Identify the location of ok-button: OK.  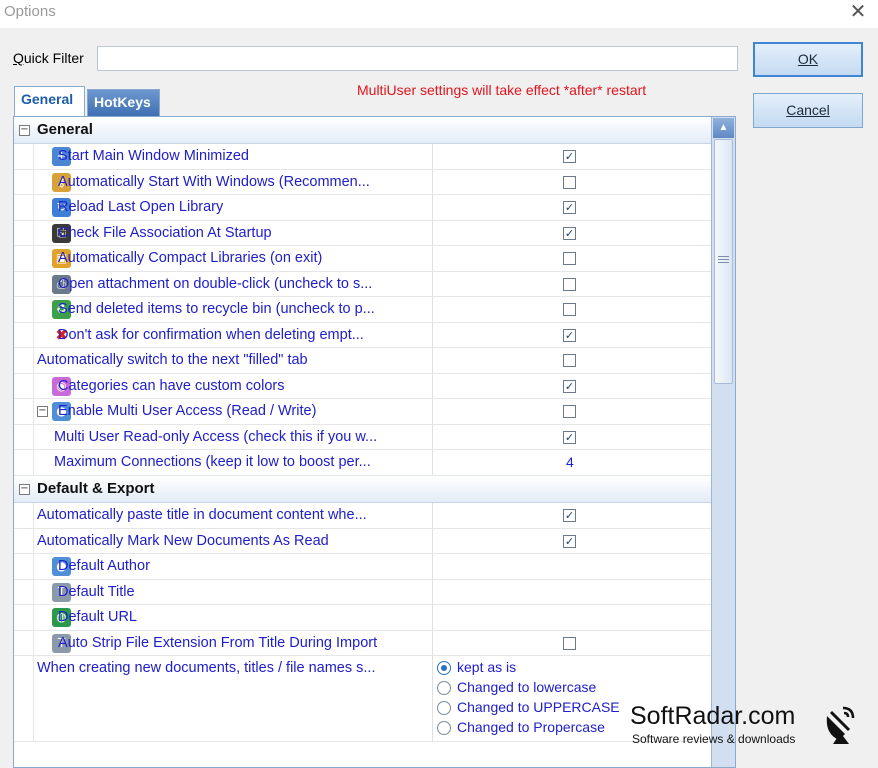
(808, 59).